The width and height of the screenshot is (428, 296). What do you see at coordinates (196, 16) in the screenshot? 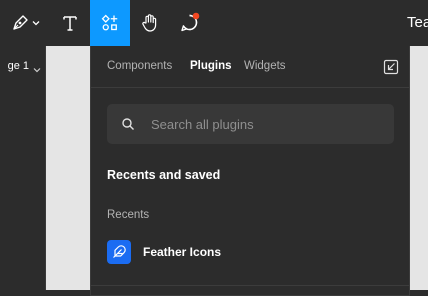
I see `notification-dot` at bounding box center [196, 16].